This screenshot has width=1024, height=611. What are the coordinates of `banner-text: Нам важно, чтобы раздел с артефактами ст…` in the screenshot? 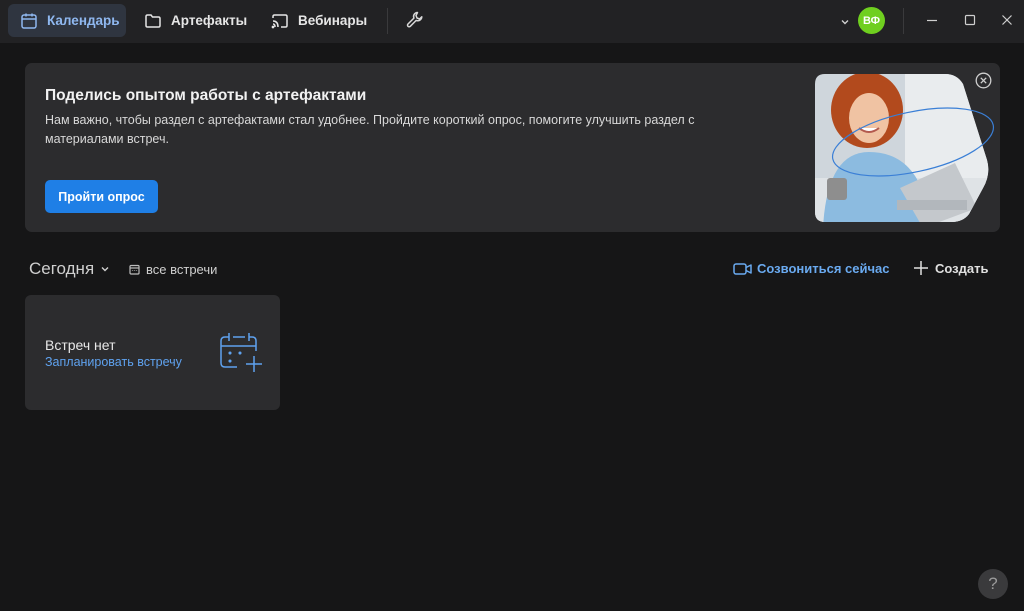 It's located at (370, 129).